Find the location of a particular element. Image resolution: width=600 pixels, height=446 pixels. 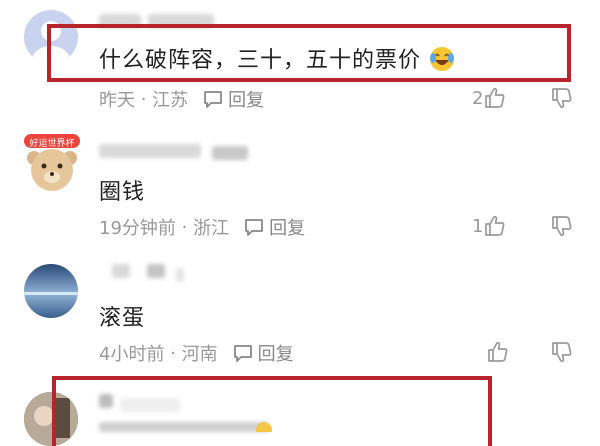

like-button: 1 is located at coordinates (489, 226).